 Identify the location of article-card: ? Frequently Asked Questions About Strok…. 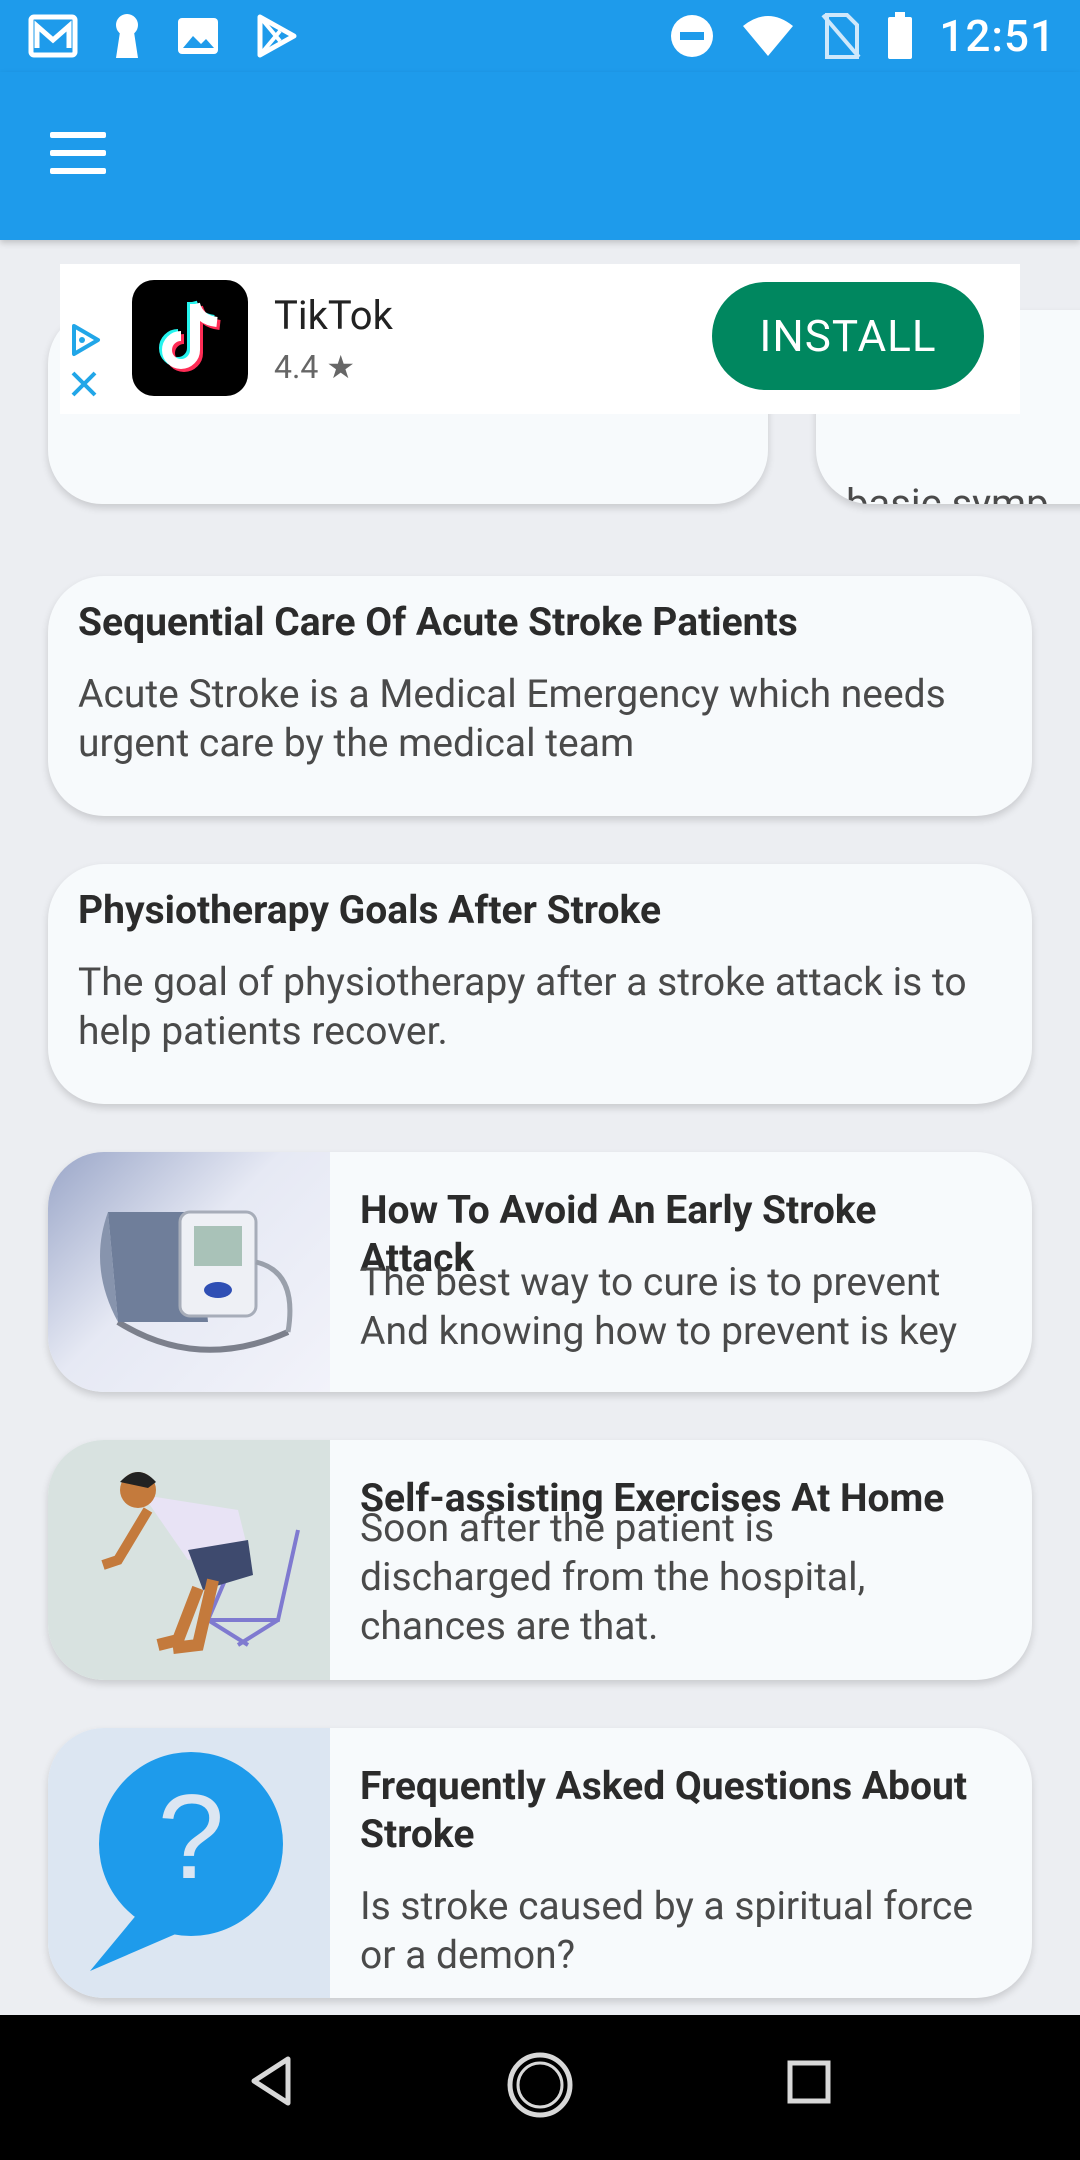
(540, 1863).